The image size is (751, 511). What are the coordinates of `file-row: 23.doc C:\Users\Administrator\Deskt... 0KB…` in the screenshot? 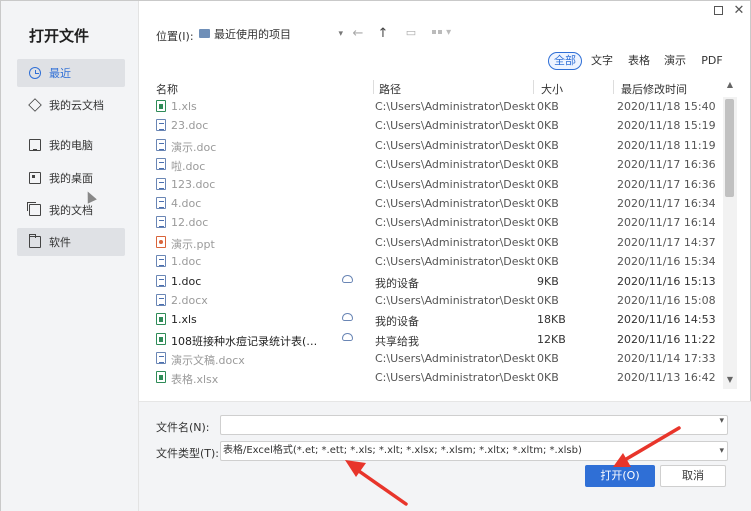 It's located at (435, 125).